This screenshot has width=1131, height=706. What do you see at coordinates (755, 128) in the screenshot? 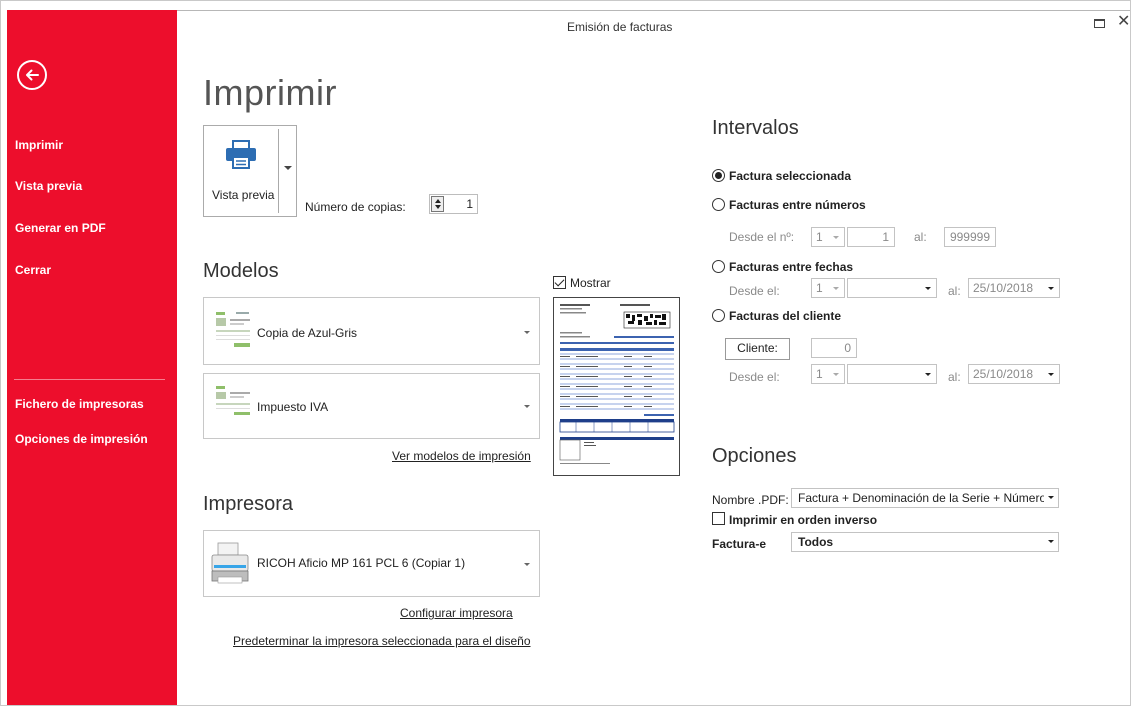
I see `intervals-heading: Intervalos` at bounding box center [755, 128].